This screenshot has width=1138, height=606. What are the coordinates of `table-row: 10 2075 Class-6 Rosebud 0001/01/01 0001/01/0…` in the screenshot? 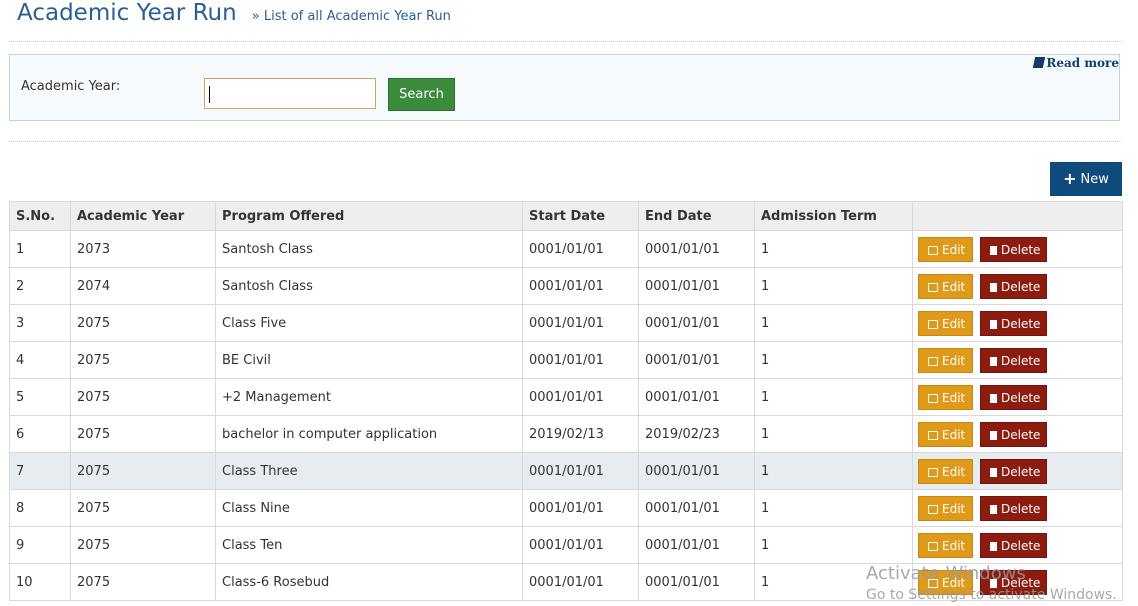 It's located at (566, 582).